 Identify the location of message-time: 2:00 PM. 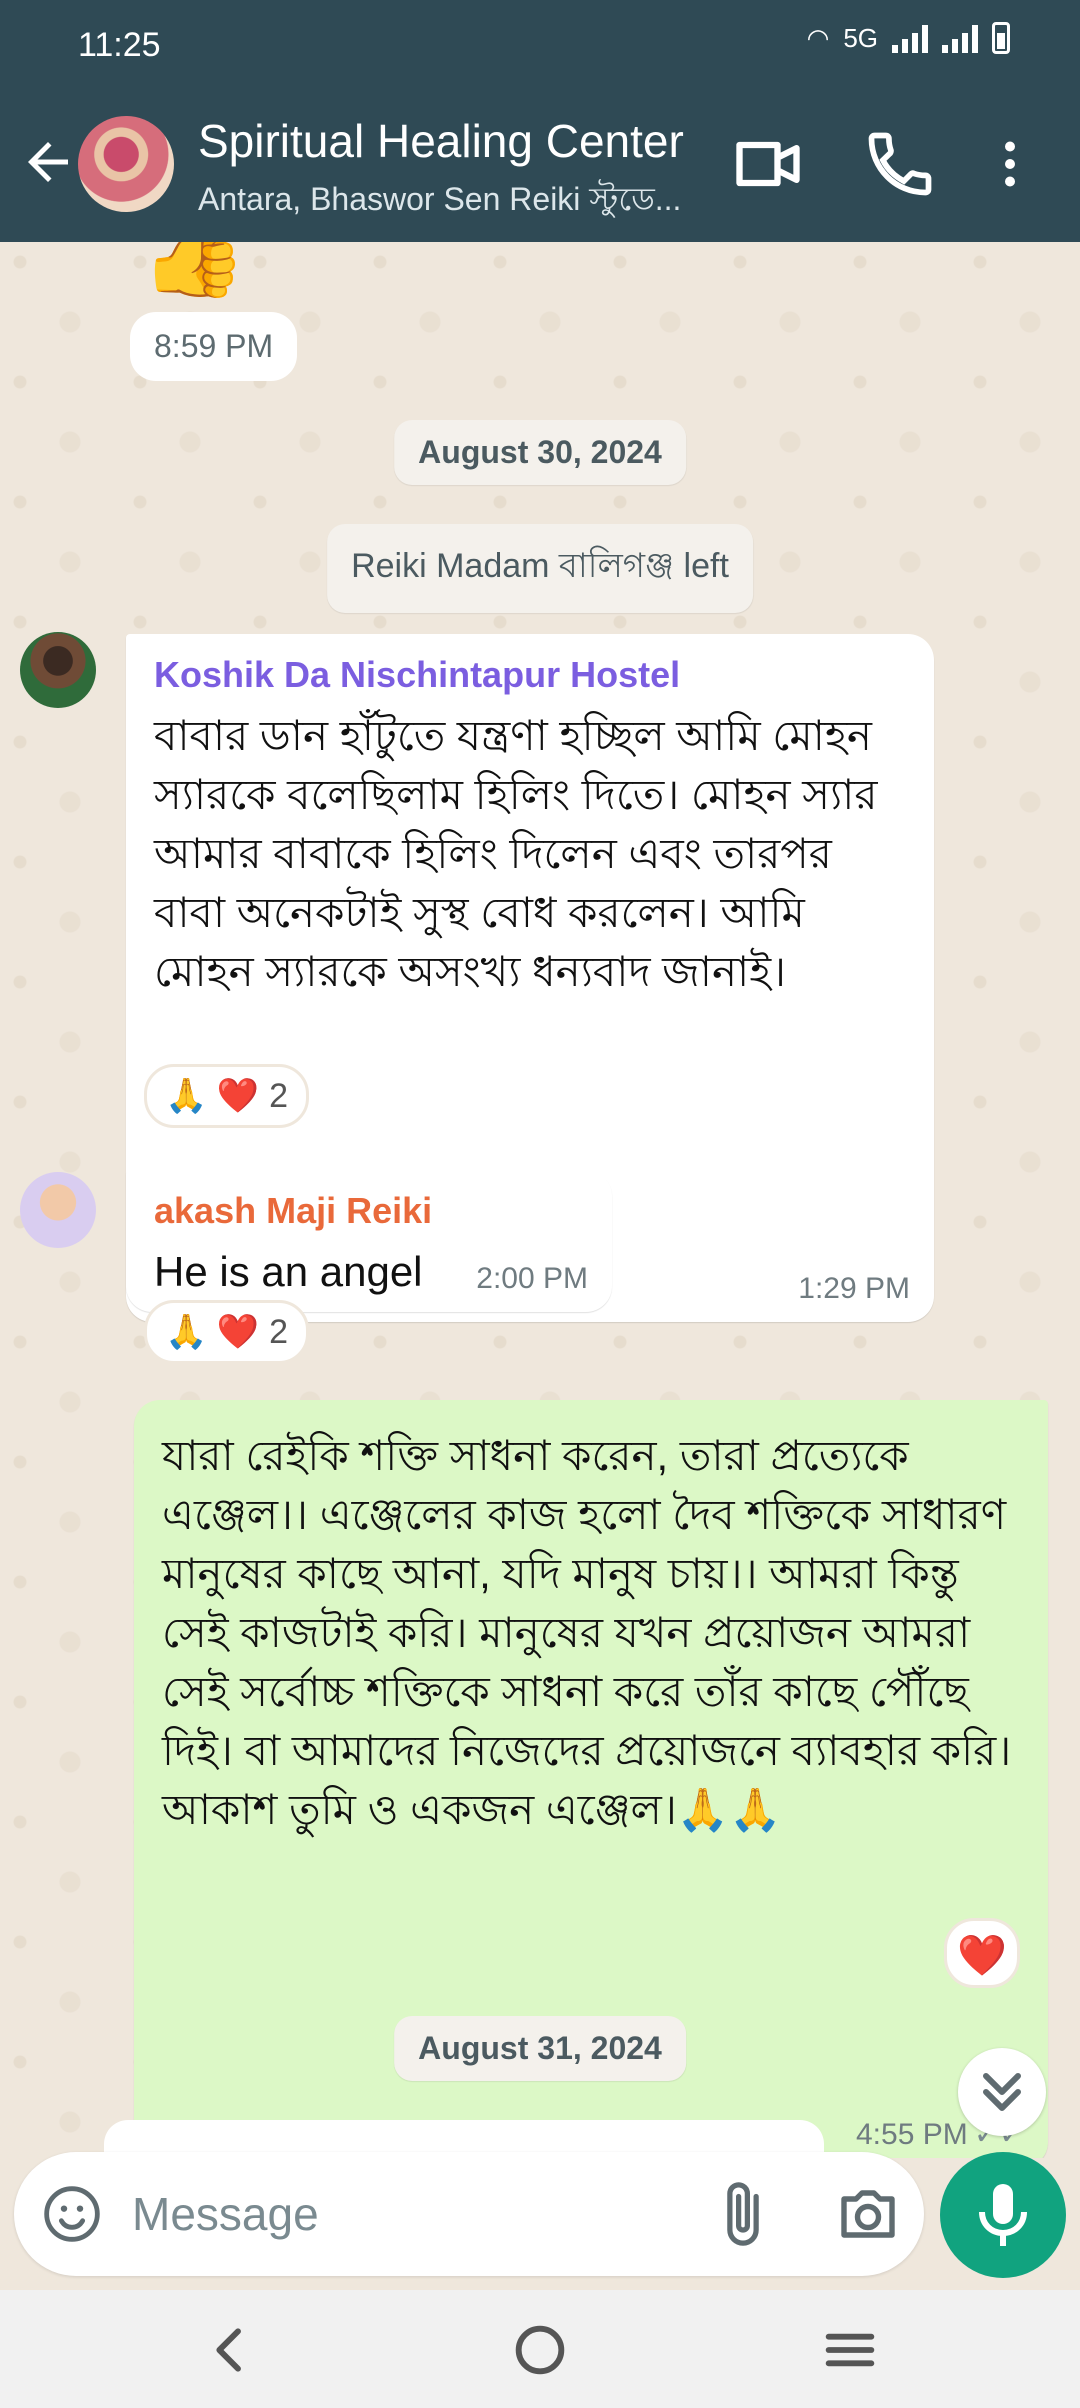
(532, 1278).